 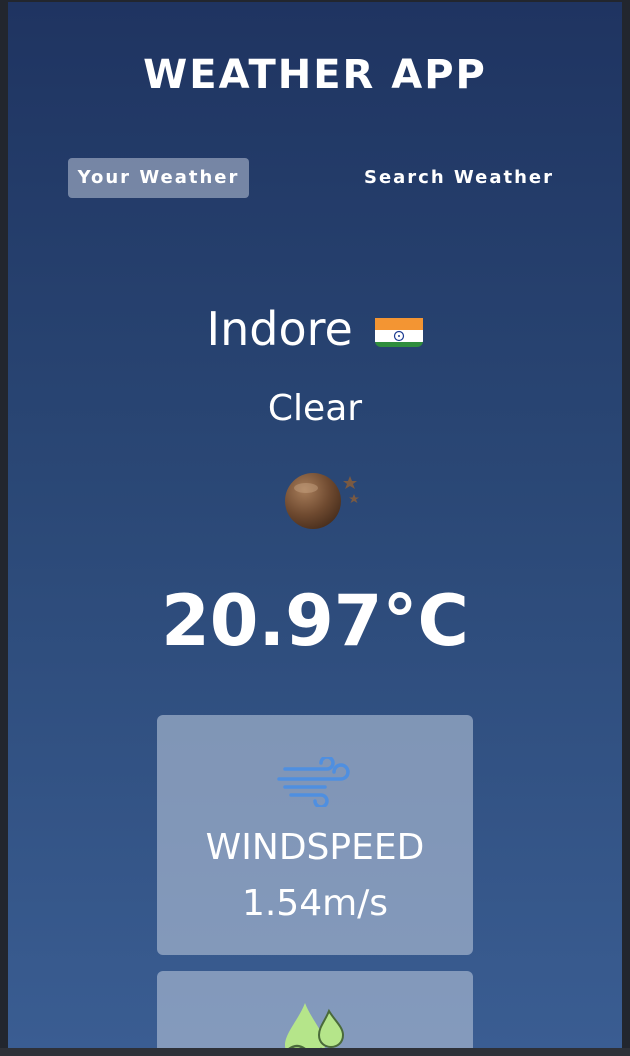 What do you see at coordinates (279, 329) in the screenshot?
I see `city-name: Indore` at bounding box center [279, 329].